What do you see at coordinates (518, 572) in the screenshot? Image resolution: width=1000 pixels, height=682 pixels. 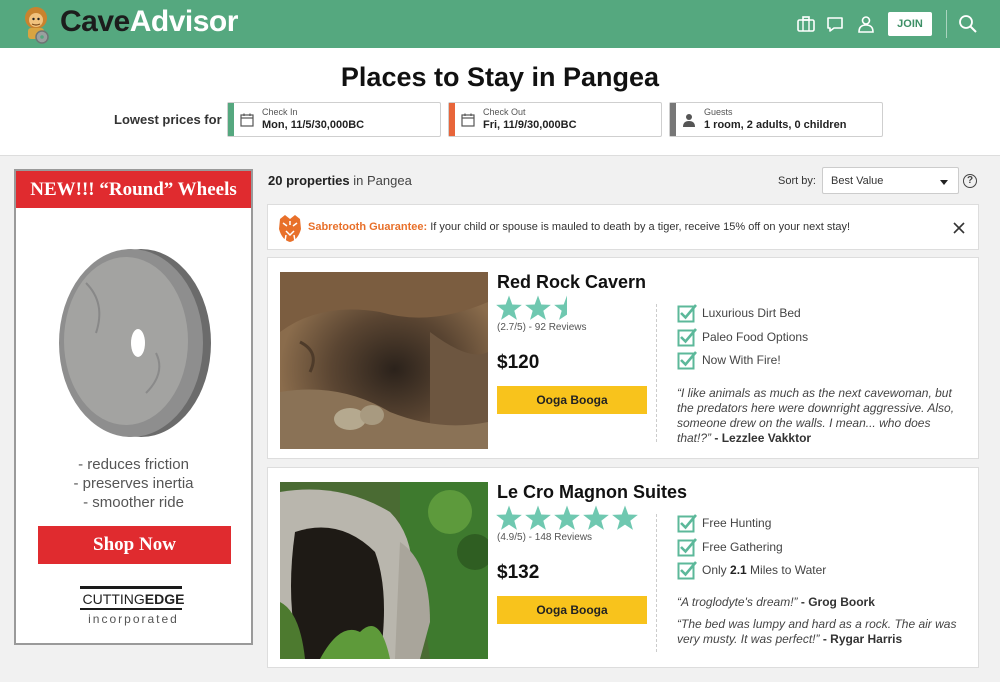 I see `listing-price: $132` at bounding box center [518, 572].